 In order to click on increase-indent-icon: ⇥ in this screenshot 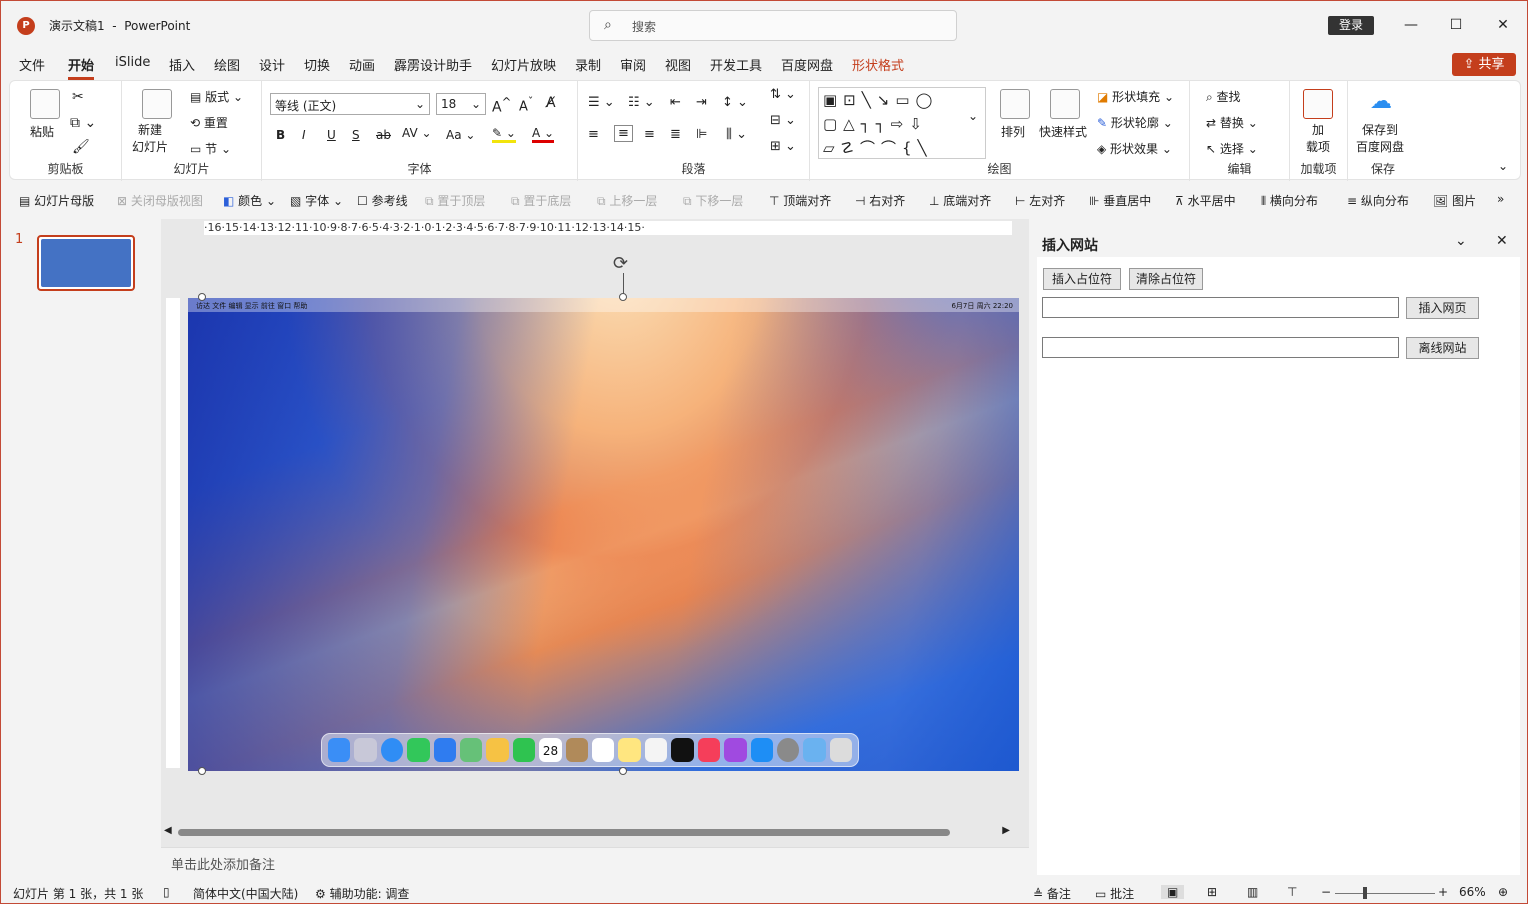, I will do `click(701, 102)`.